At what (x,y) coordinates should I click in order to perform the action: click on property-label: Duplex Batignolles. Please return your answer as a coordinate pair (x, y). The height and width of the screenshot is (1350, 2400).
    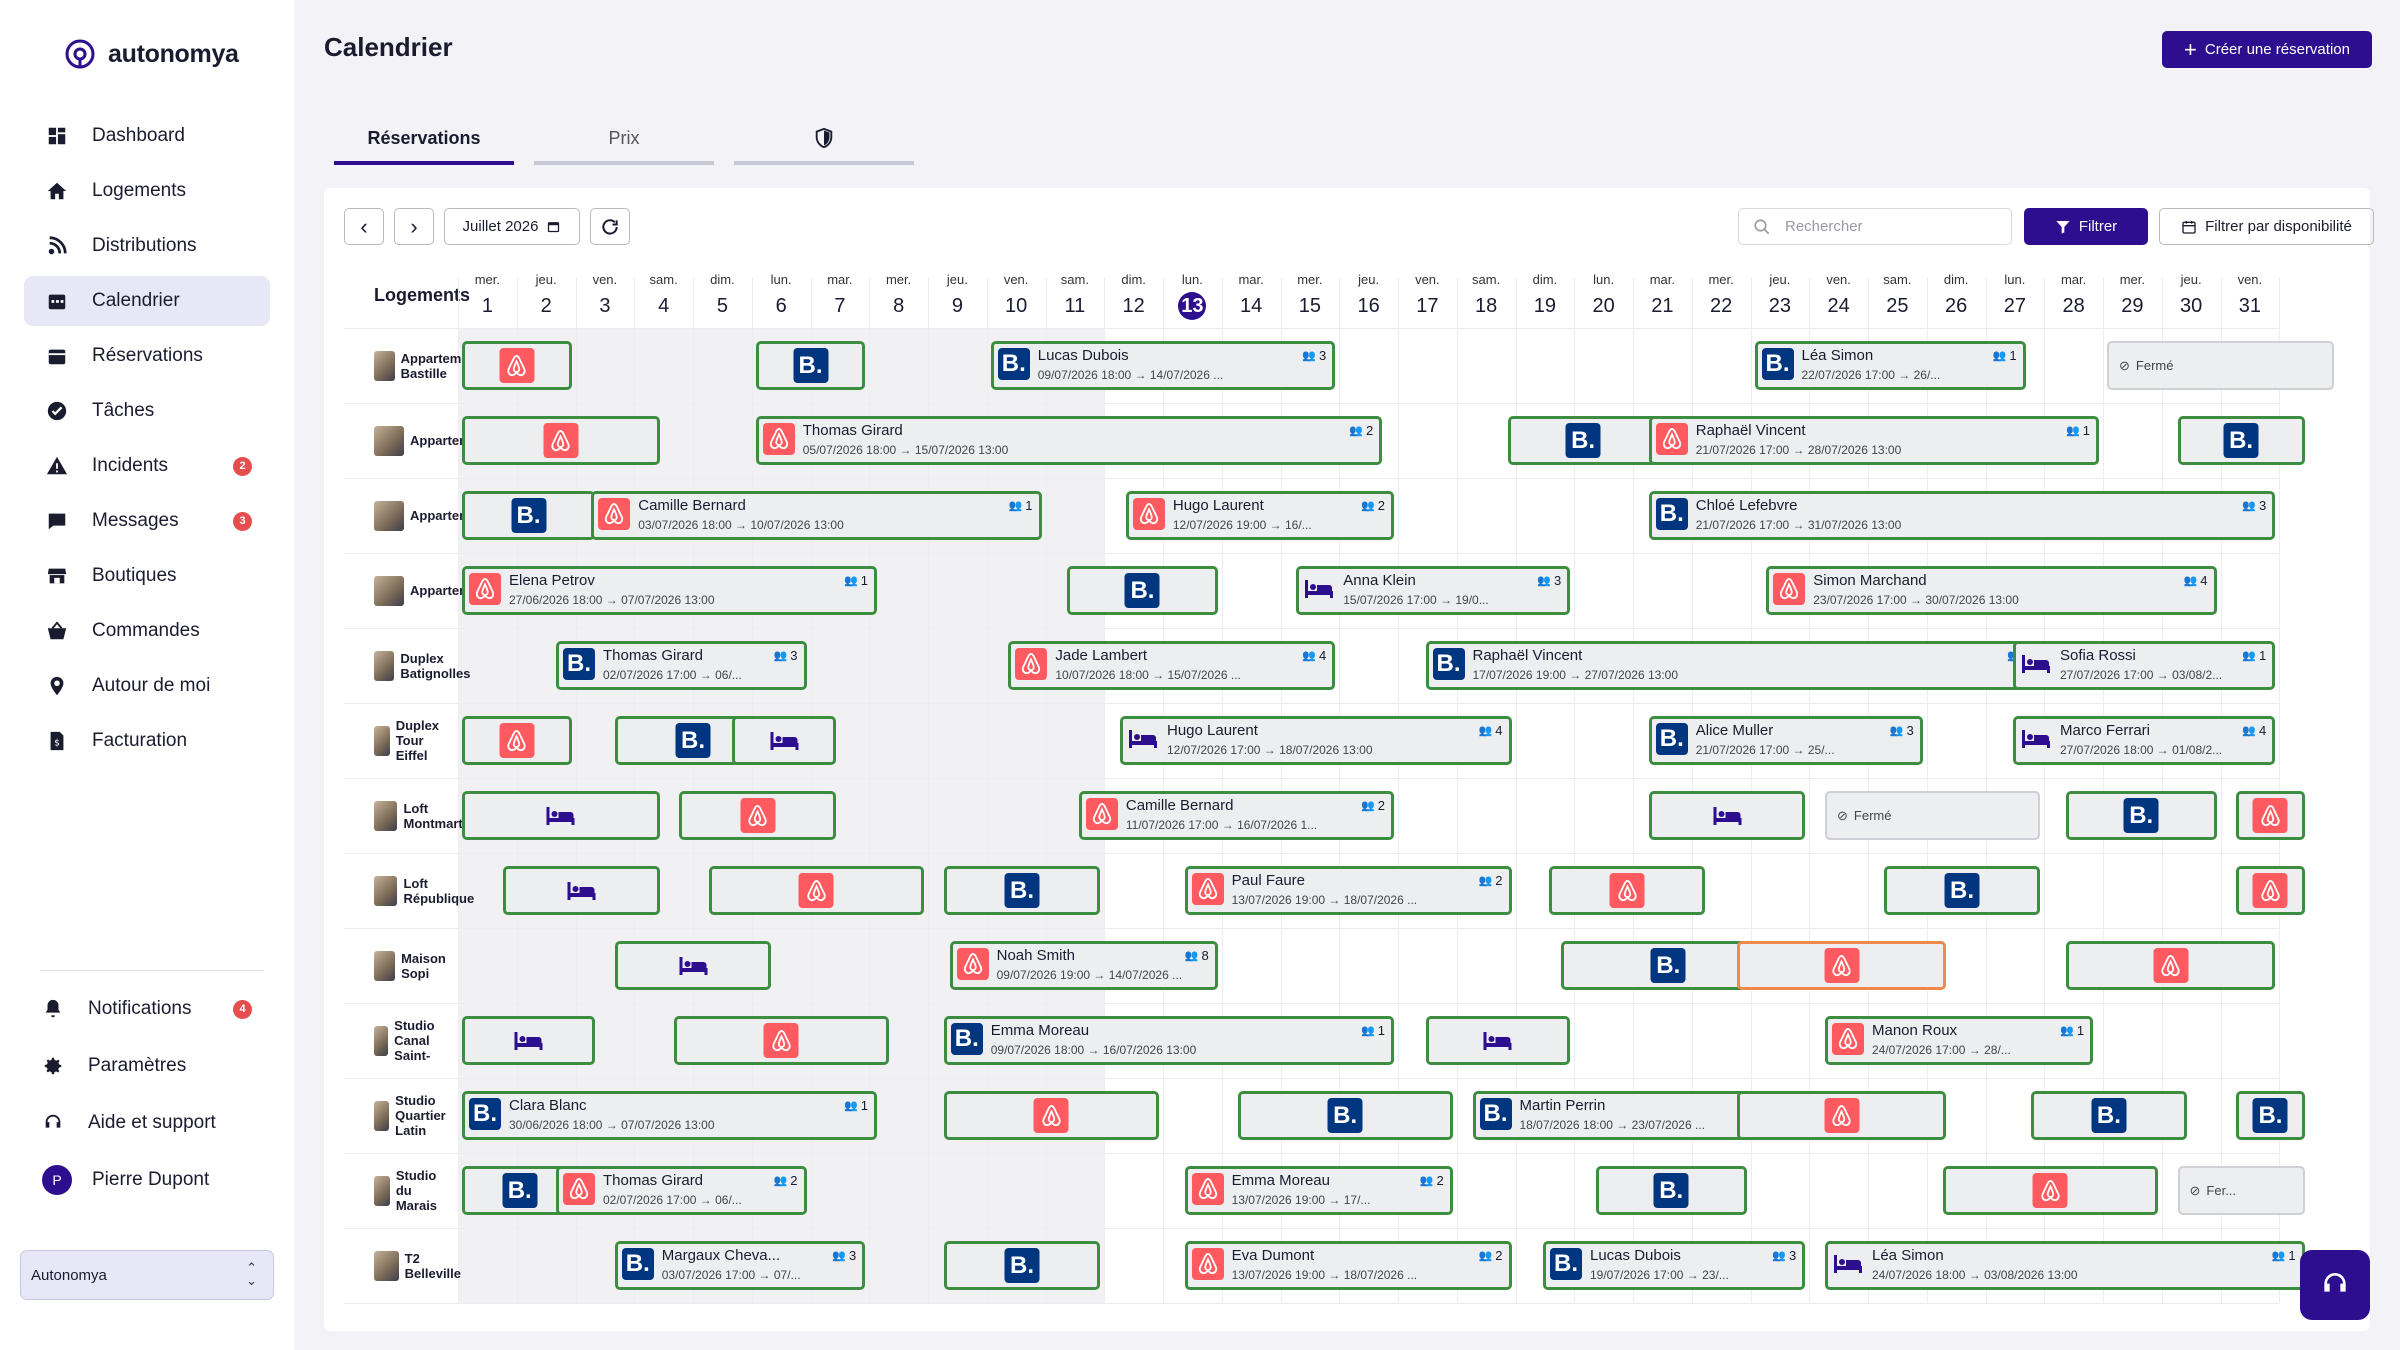
    Looking at the image, I should click on (427, 665).